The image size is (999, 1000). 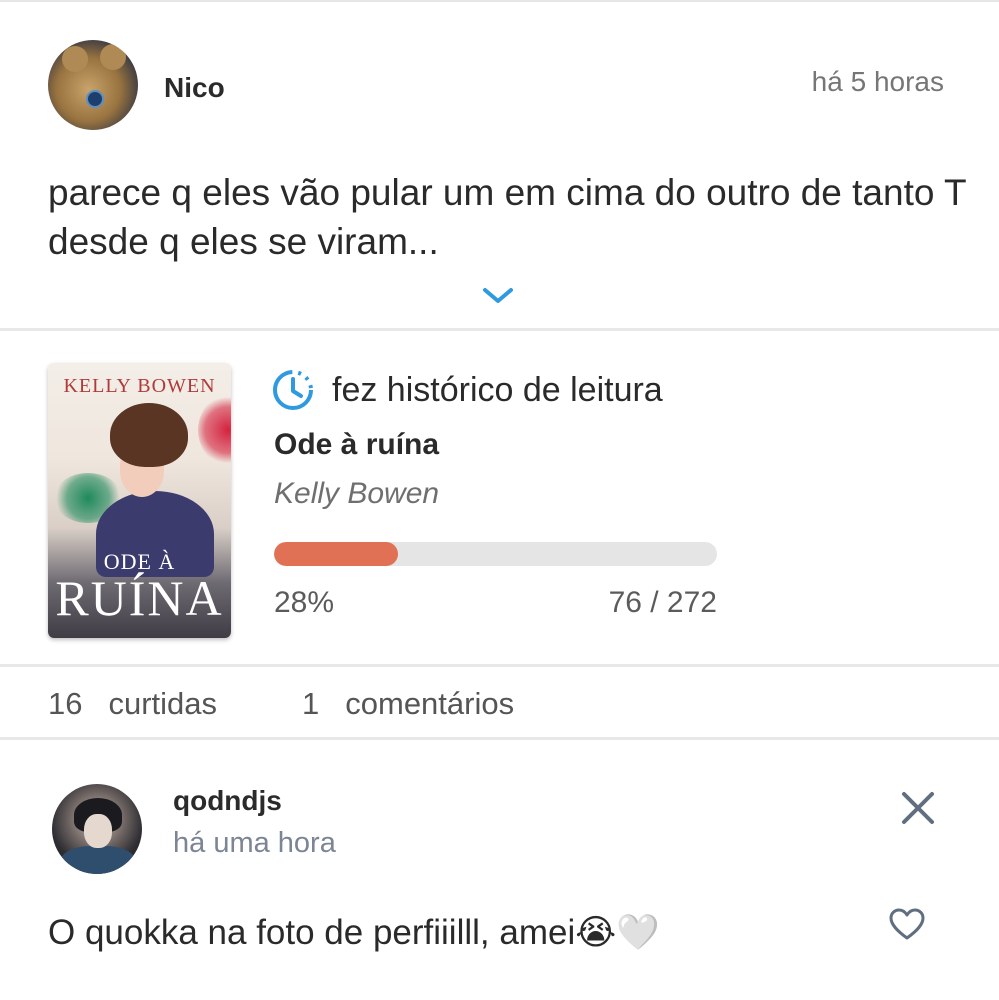 I want to click on comment-timestamp: há uma hora, so click(x=254, y=843).